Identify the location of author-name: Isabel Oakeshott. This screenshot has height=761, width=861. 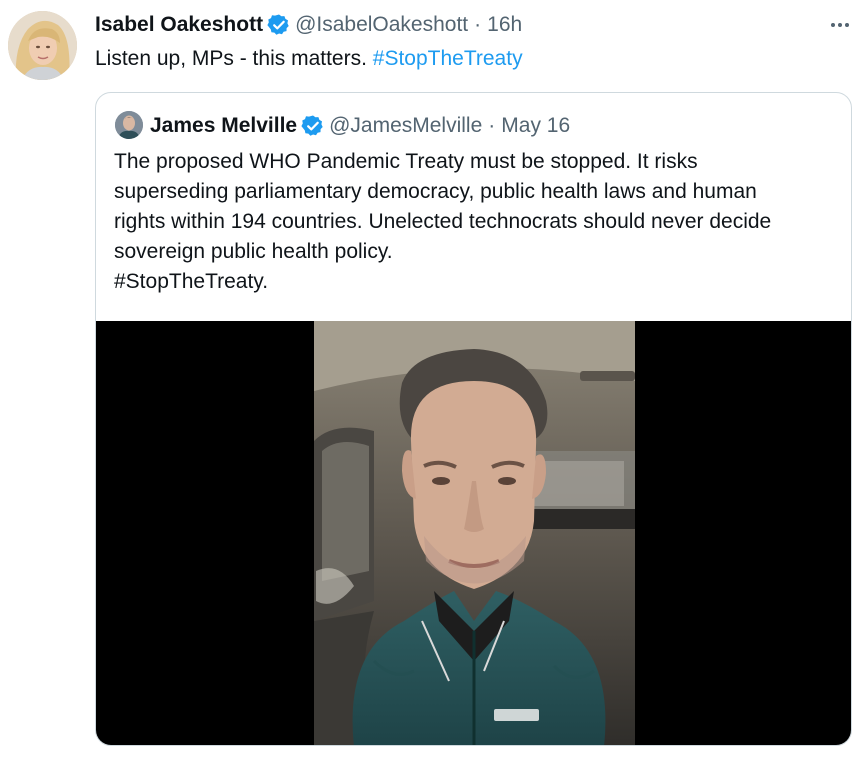
(179, 25).